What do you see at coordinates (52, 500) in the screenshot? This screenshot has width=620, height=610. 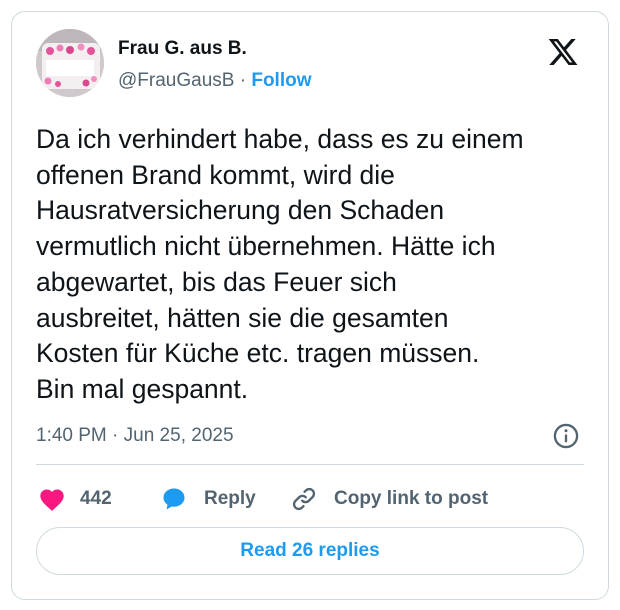 I see `heart-icon` at bounding box center [52, 500].